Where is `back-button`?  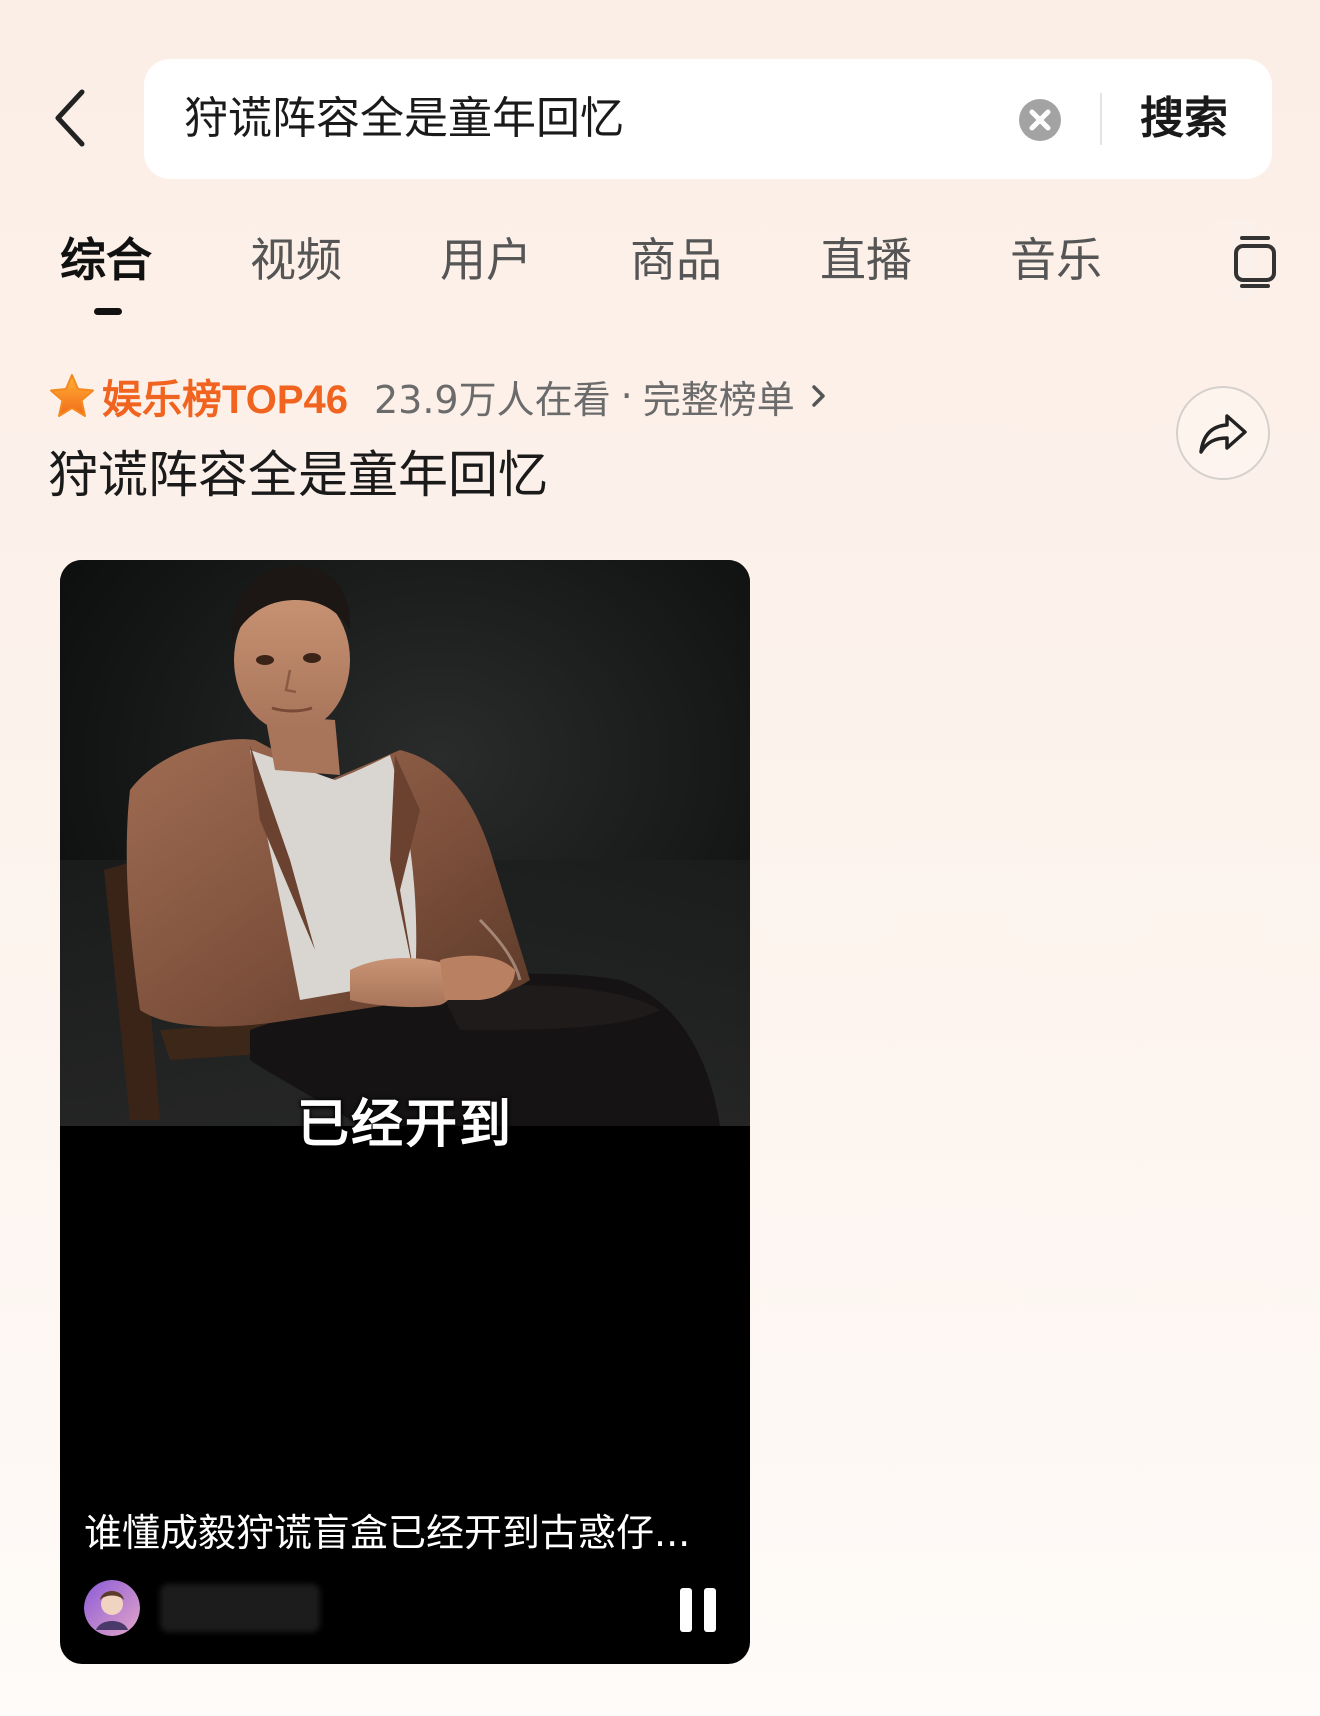
back-button is located at coordinates (70, 118).